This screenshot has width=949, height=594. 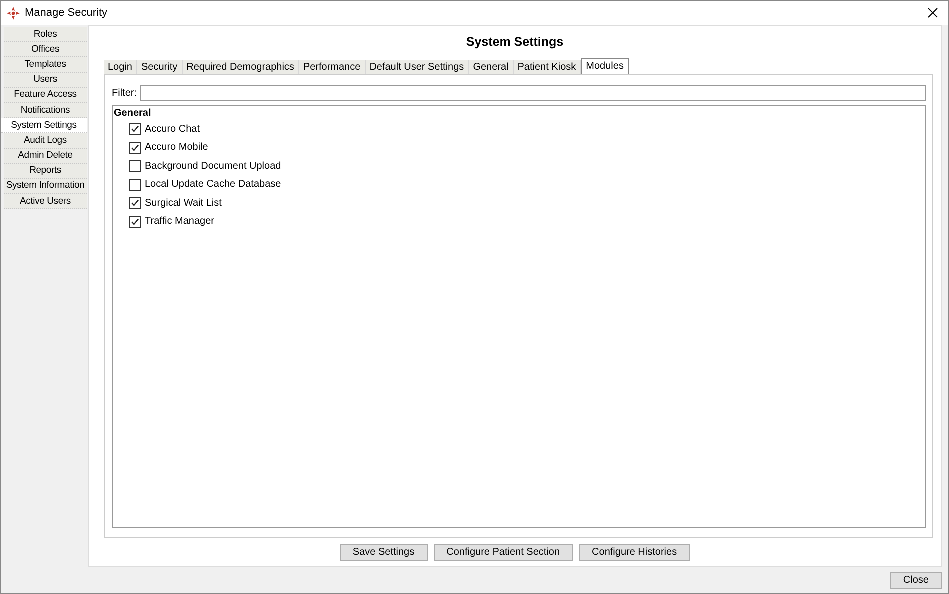 What do you see at coordinates (504, 552) in the screenshot?
I see `action-button: Configure Patient Section` at bounding box center [504, 552].